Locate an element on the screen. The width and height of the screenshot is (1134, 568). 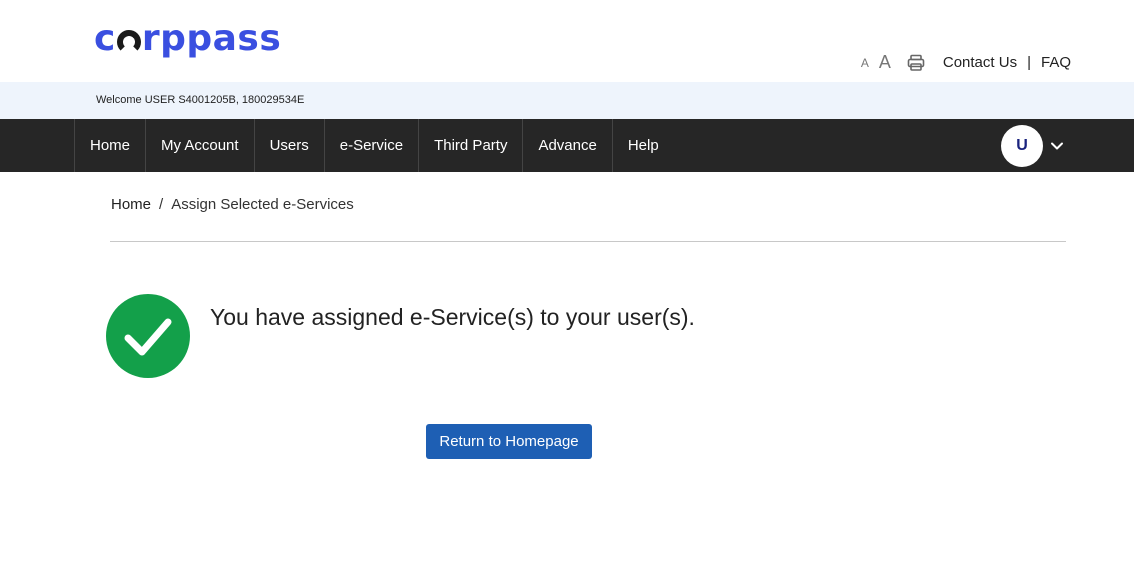
nav-item-help: Help is located at coordinates (642, 145).